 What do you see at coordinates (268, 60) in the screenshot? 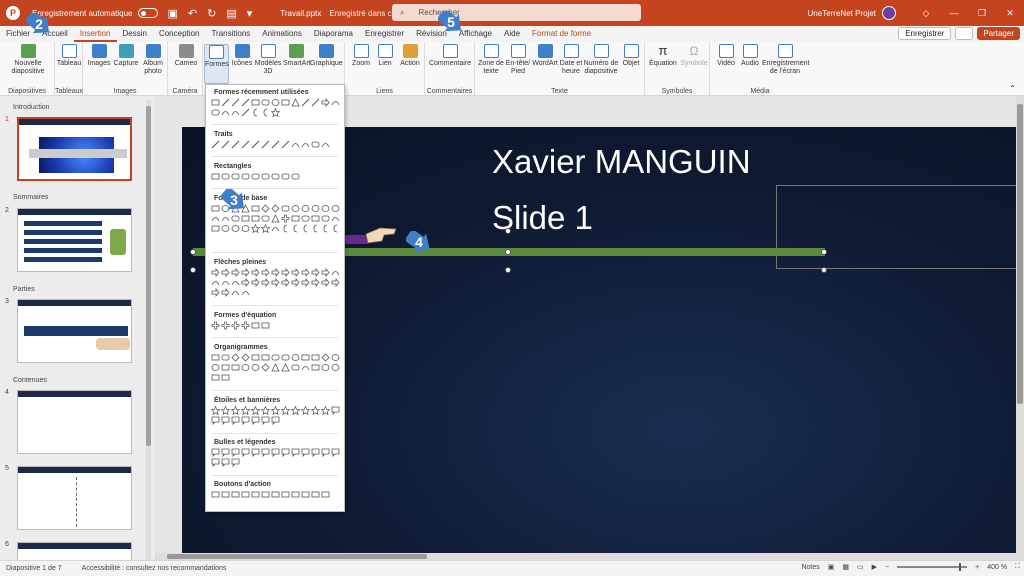
I see `3d-models-button: Modèles 3D` at bounding box center [268, 60].